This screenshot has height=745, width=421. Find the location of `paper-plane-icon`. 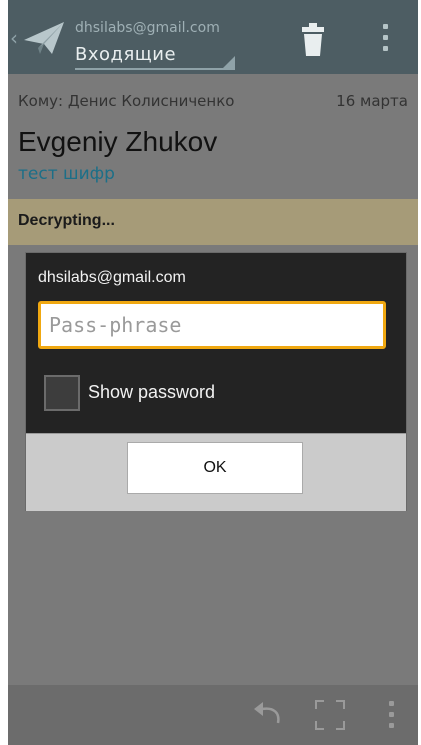

paper-plane-icon is located at coordinates (44, 38).